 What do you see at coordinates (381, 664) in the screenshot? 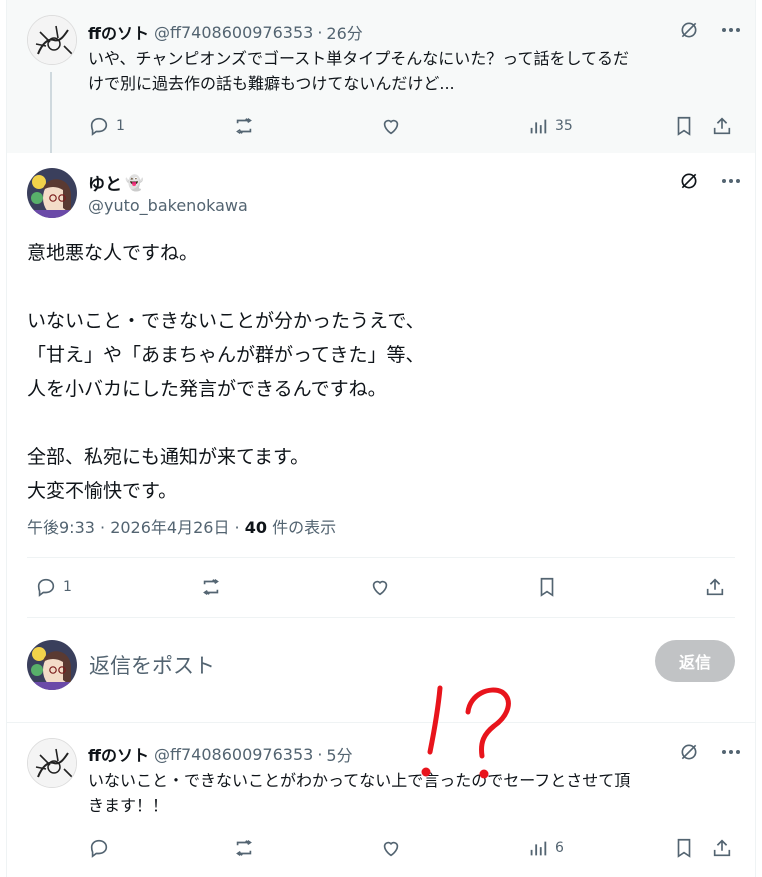
I see `reply-composer: 返信をポスト 返信` at bounding box center [381, 664].